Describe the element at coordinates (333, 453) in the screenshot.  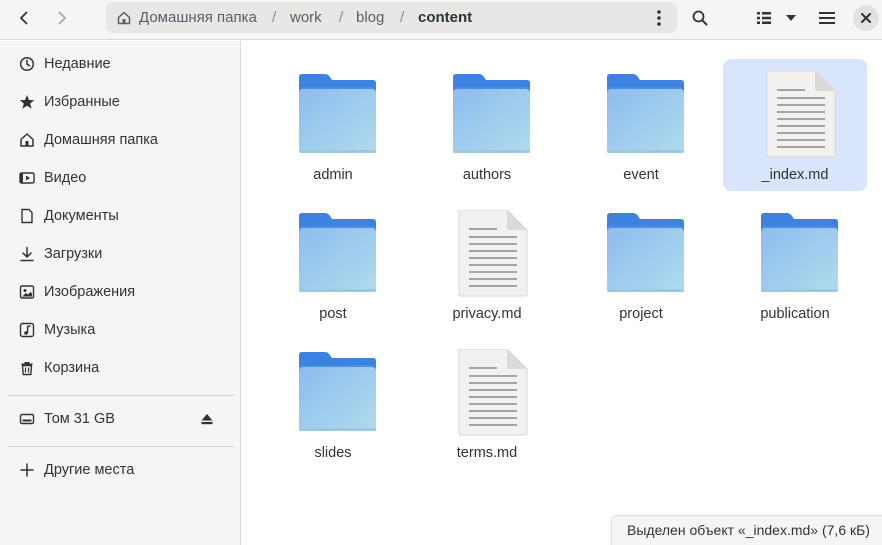
I see `file-name: slides` at that location.